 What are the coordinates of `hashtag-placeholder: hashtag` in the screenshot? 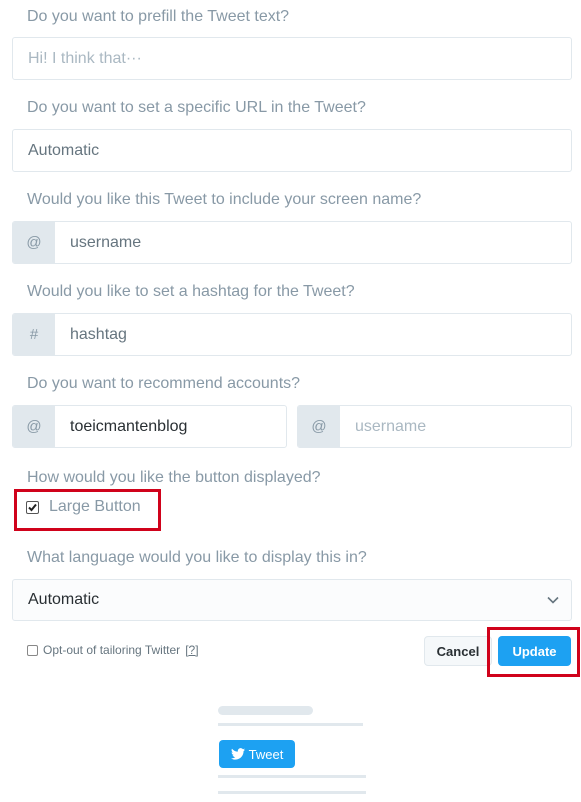 It's located at (98, 334).